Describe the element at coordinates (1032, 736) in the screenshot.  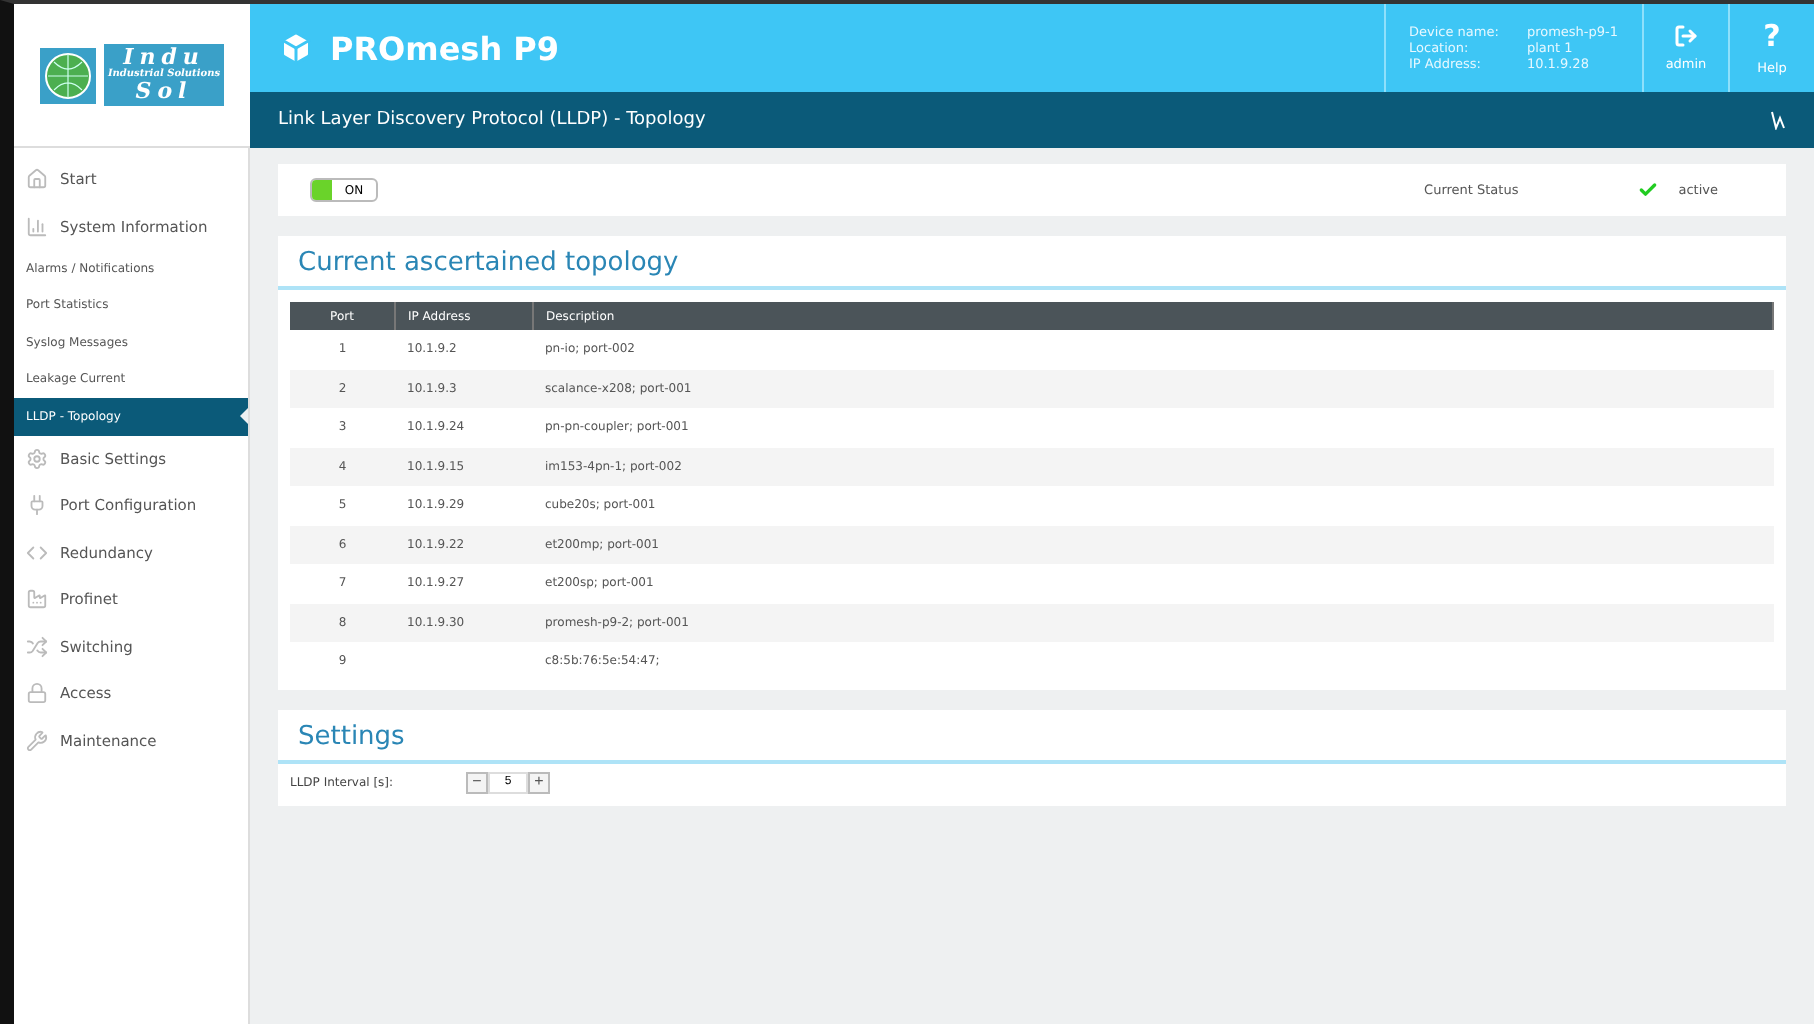
I see `card-title: Settings` at that location.